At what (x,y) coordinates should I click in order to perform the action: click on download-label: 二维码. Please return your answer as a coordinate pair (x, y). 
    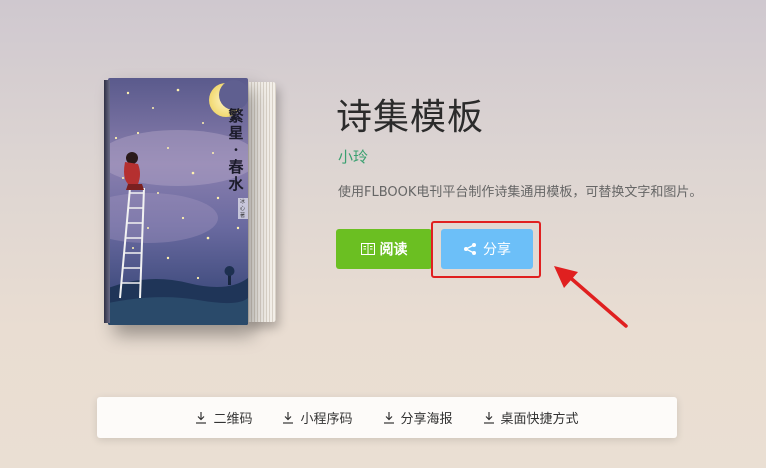
    Looking at the image, I should click on (233, 419).